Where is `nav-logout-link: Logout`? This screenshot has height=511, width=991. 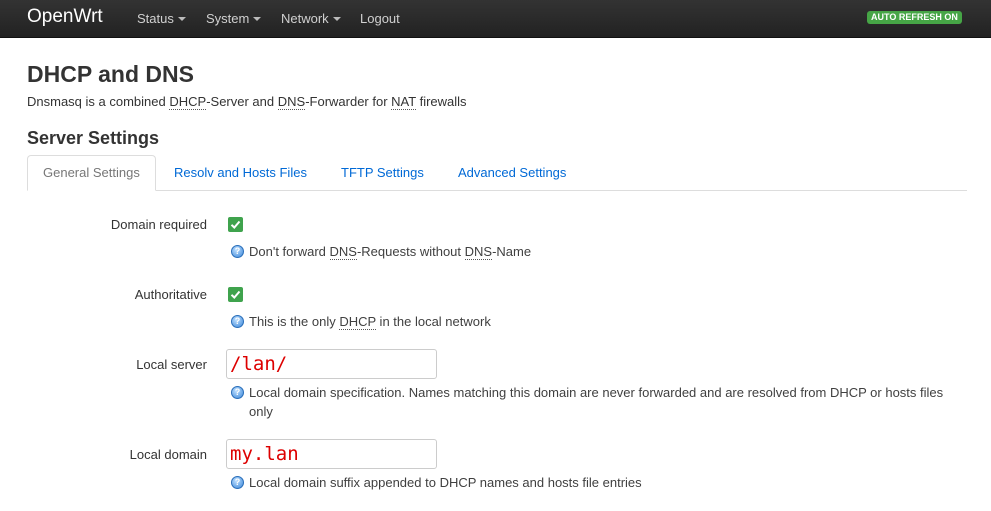
nav-logout-link: Logout is located at coordinates (380, 19).